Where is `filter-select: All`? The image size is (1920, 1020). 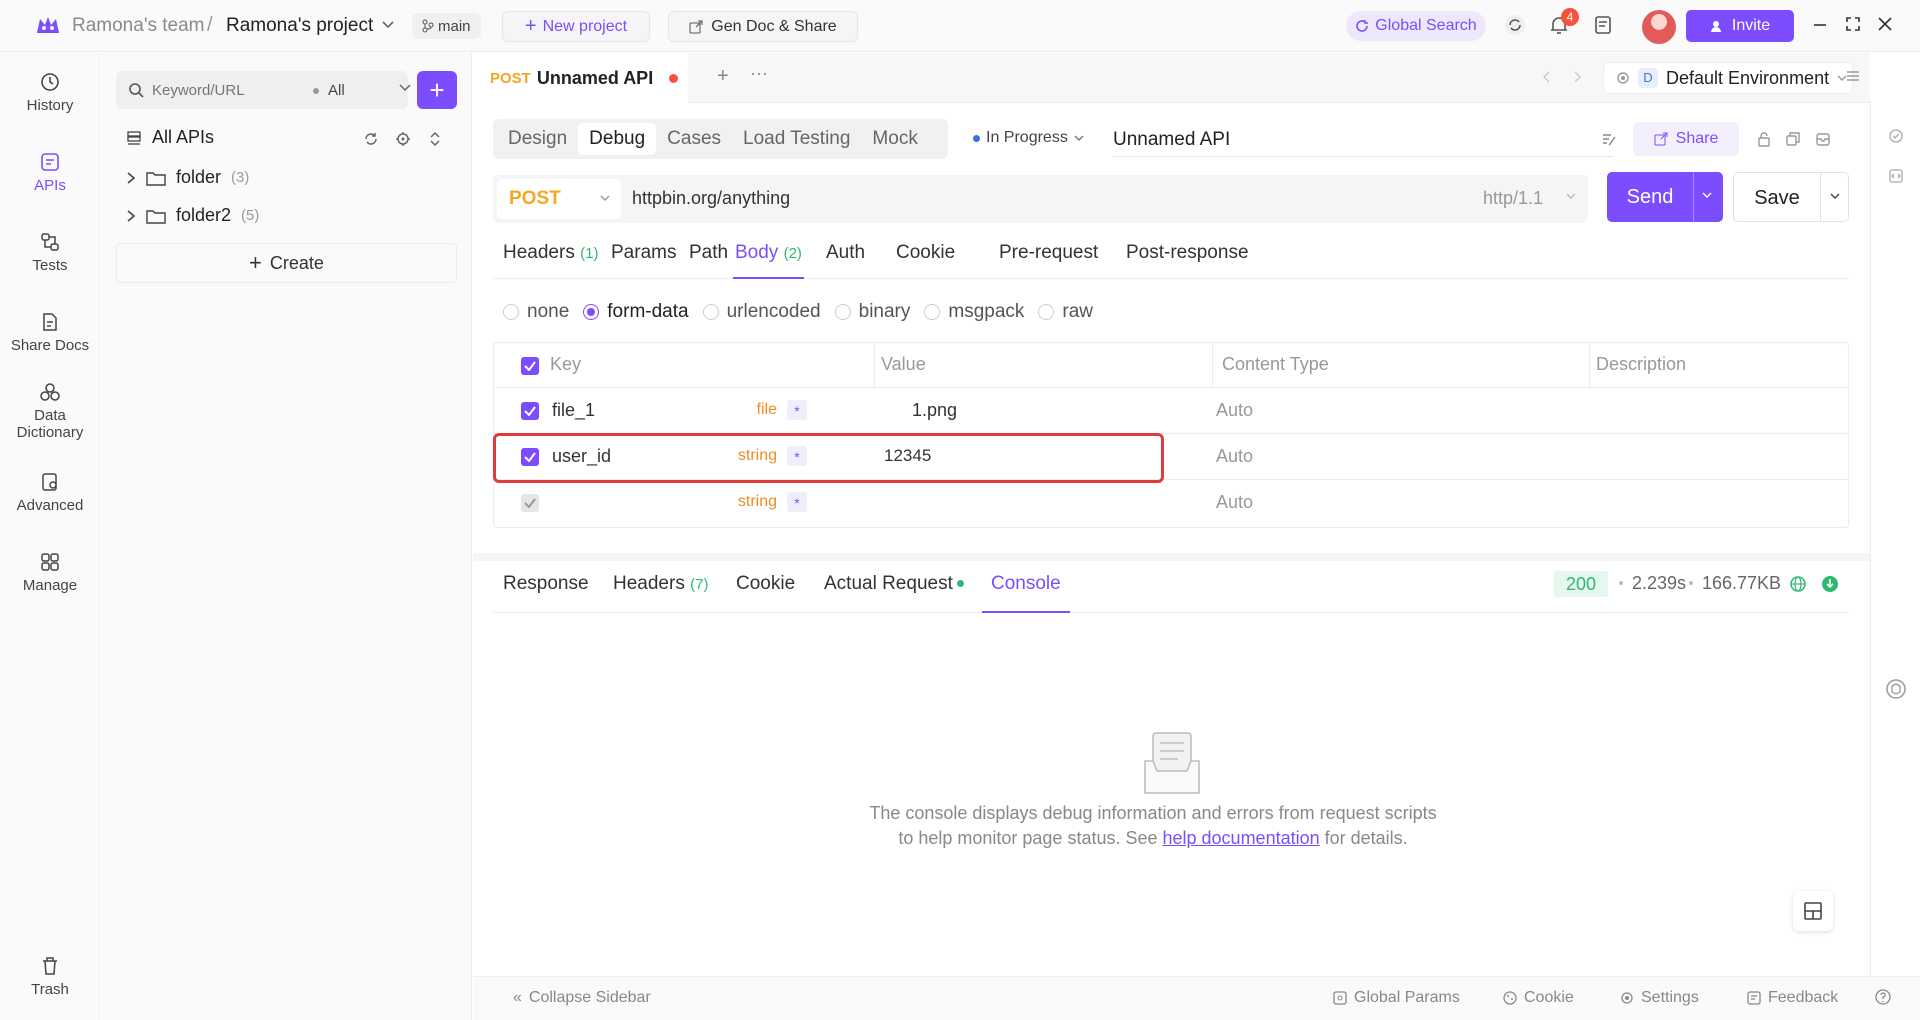
filter-select: All is located at coordinates (336, 90).